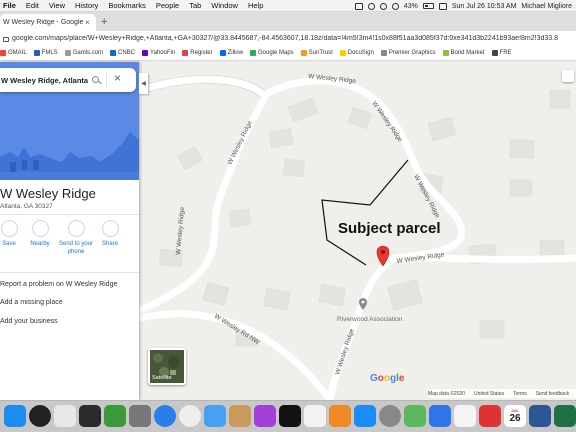  Describe the element at coordinates (65, 416) in the screenshot. I see `photos-icon` at that location.